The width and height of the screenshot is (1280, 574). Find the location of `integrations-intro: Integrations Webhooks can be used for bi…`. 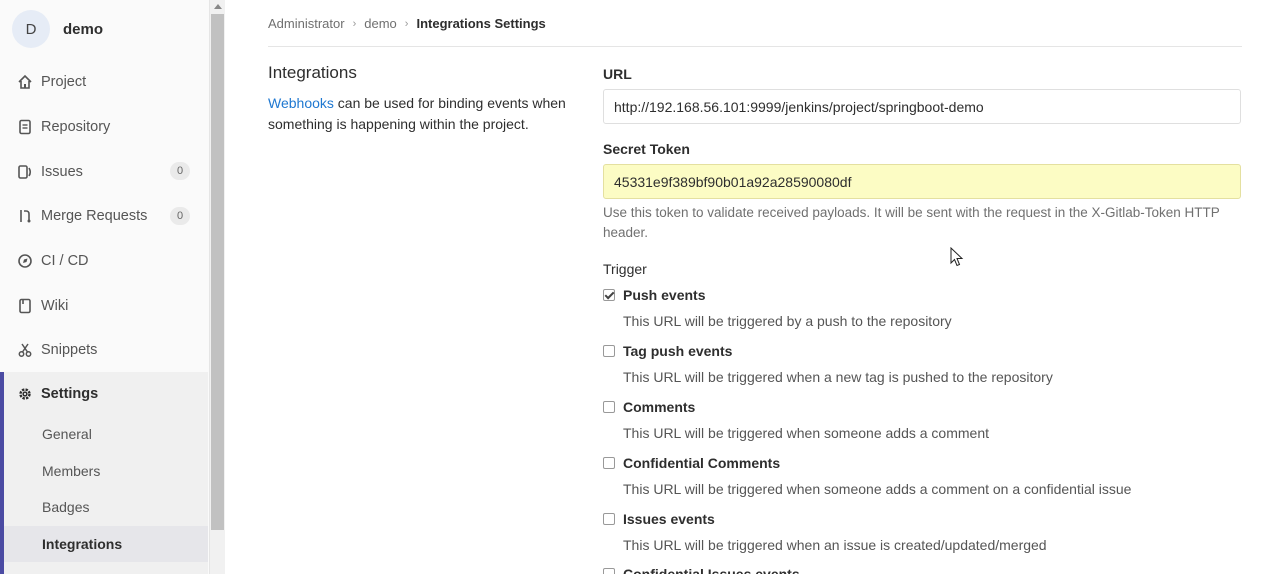

integrations-intro: Integrations Webhooks can be used for bi… is located at coordinates (423, 99).